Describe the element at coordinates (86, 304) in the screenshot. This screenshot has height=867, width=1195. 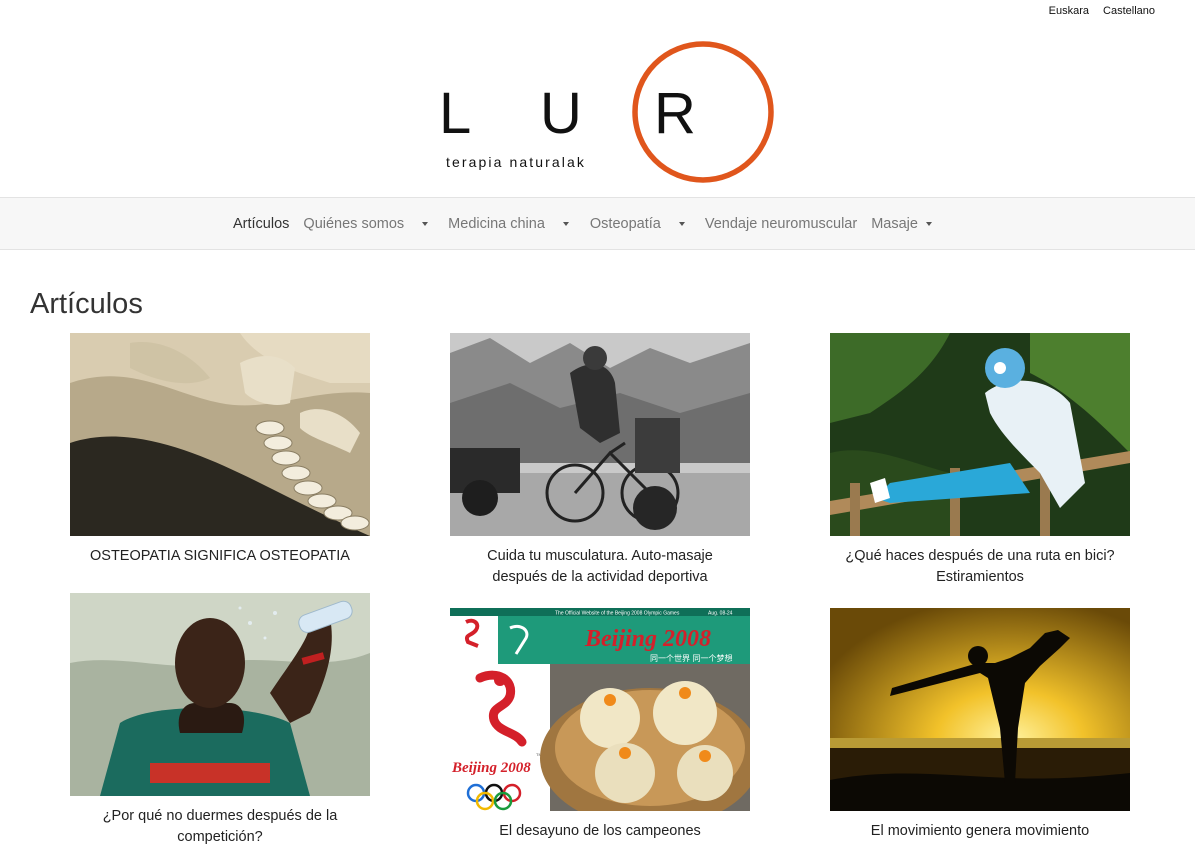
I see `page-title: Artículos` at that location.